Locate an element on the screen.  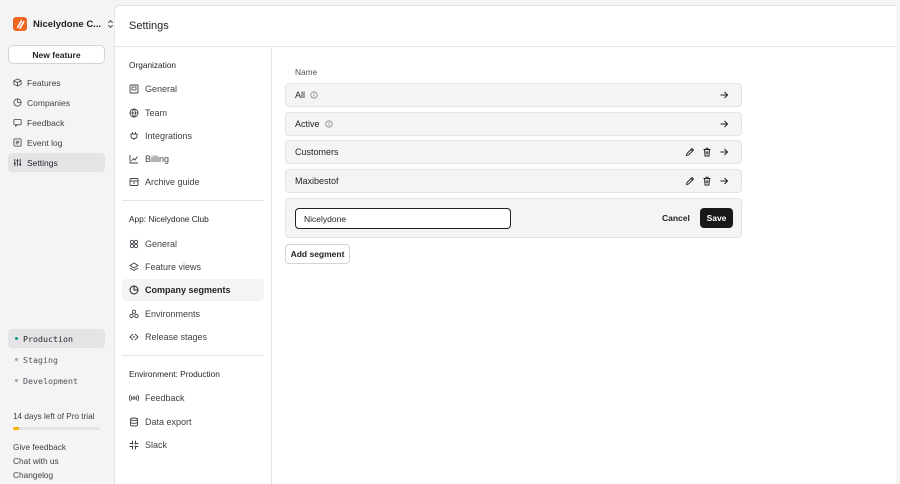
environment-switcher: Production Staging Development is located at coordinates (56, 360).